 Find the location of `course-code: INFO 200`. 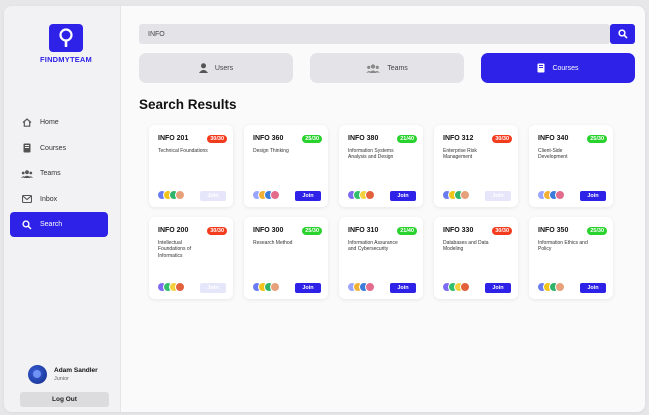

course-code: INFO 200 is located at coordinates (173, 230).